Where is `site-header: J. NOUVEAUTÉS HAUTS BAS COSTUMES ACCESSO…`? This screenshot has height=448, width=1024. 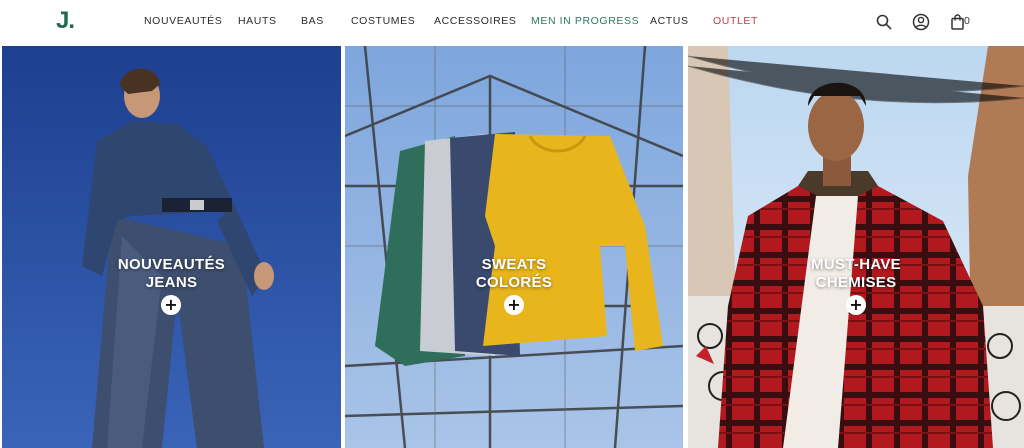
site-header: J. NOUVEAUTÉS HAUTS BAS COSTUMES ACCESSO… is located at coordinates (512, 22).